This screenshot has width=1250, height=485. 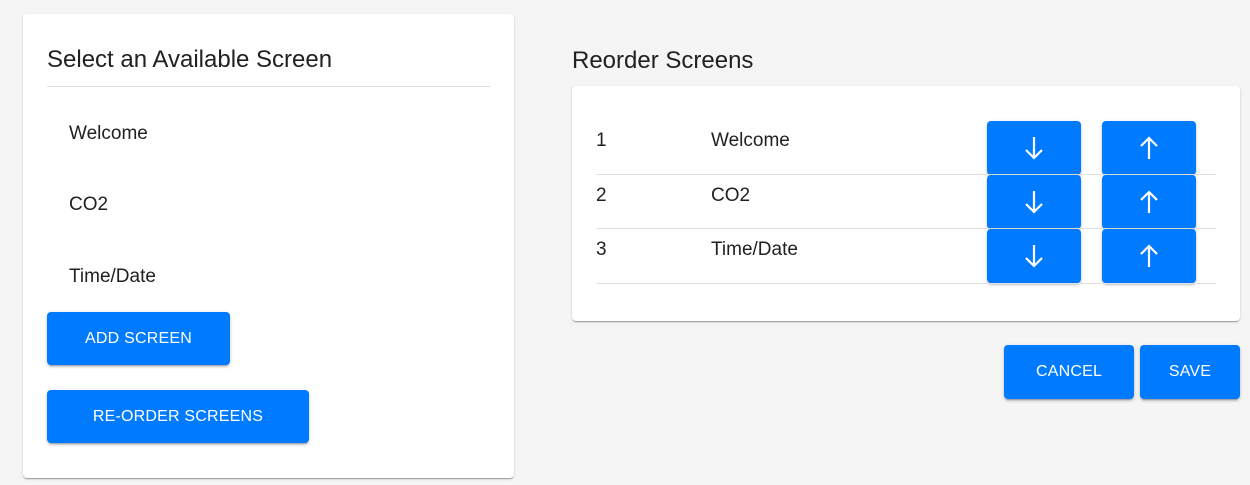 I want to click on add-screen-button: ADD SCREEN, so click(x=138, y=338).